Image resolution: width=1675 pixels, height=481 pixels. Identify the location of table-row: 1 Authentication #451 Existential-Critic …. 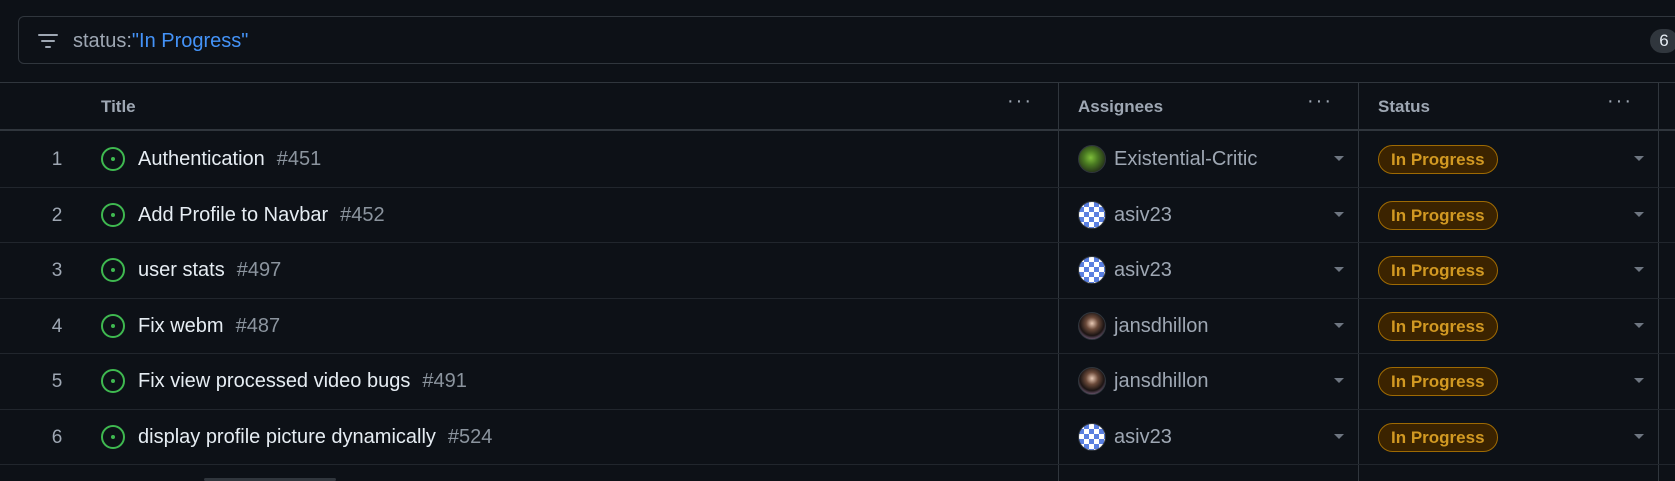
(837, 160).